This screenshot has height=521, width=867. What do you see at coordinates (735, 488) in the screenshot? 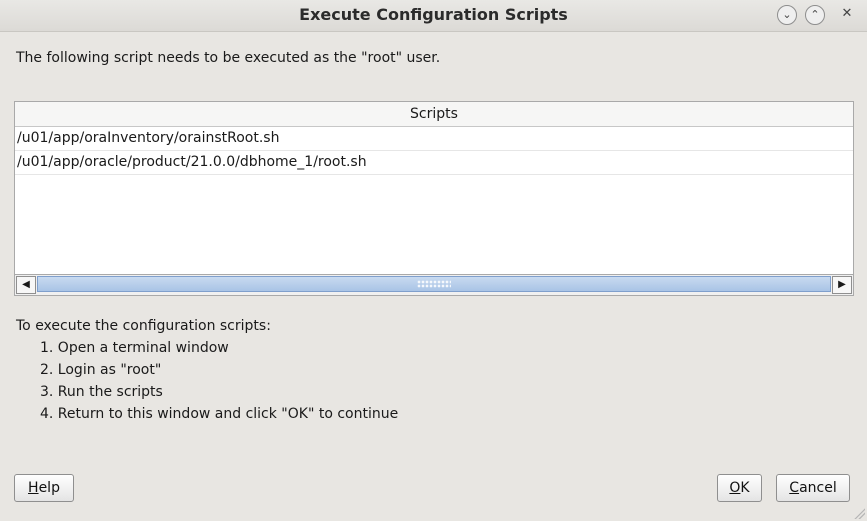
I see `ok-mnemonic: O` at bounding box center [735, 488].